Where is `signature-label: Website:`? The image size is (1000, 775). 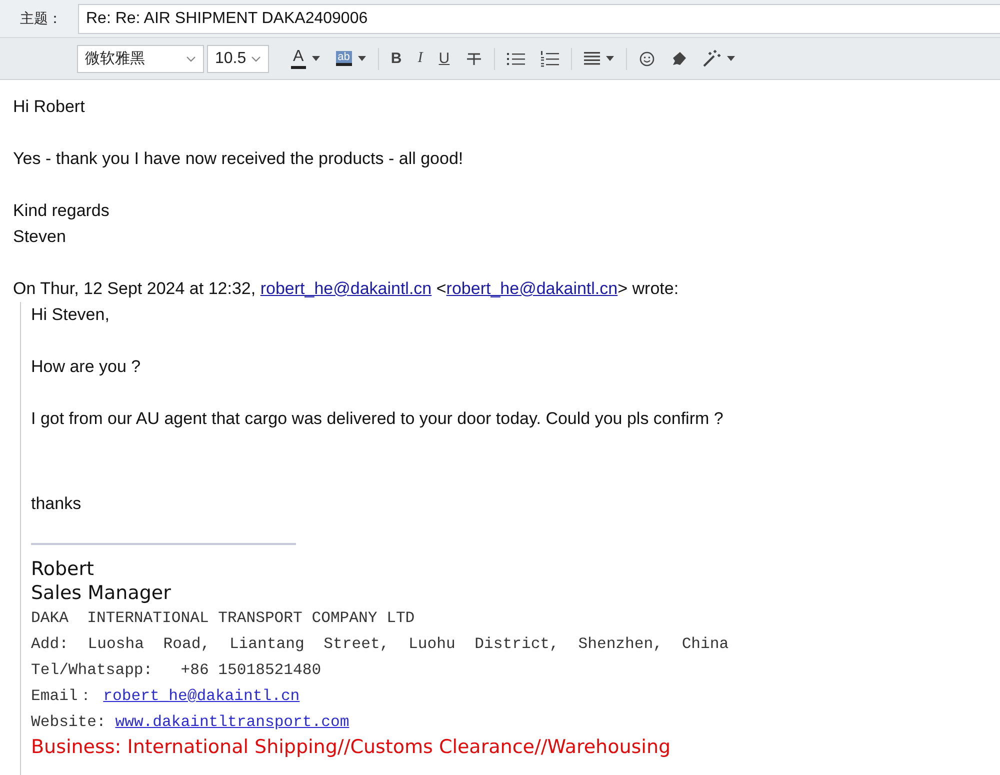 signature-label: Website: is located at coordinates (69, 722).